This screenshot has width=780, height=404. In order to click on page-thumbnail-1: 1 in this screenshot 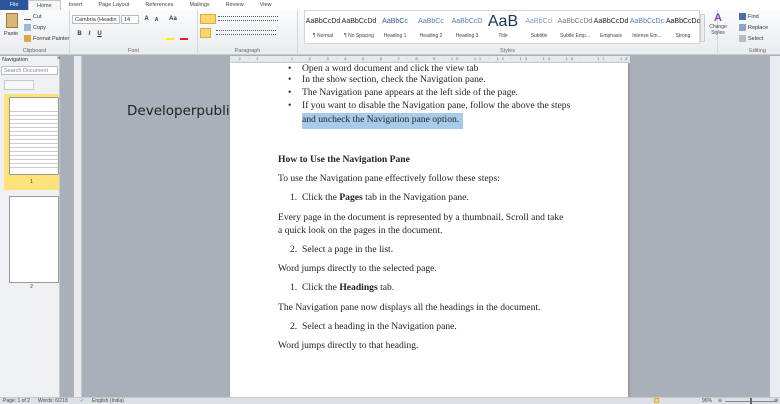, I will do `click(31, 142)`.